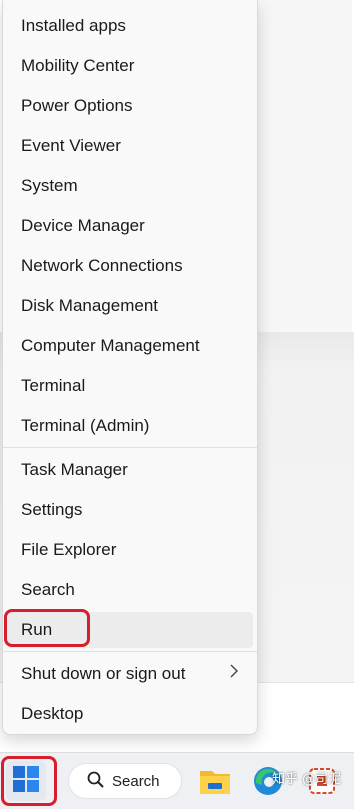 The height and width of the screenshot is (809, 354). I want to click on watermark: 知乎 @司泥, so click(307, 779).